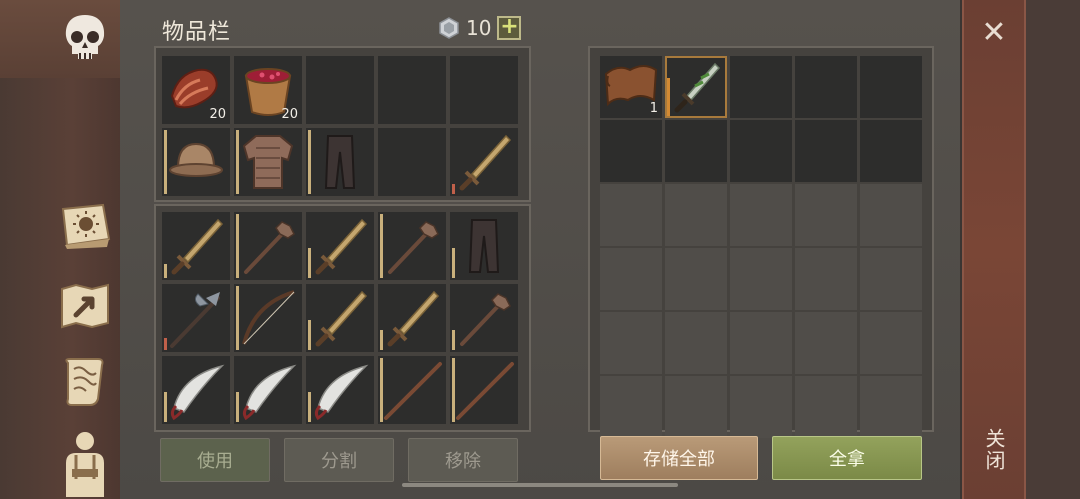 Image resolution: width=1080 pixels, height=499 pixels. What do you see at coordinates (847, 458) in the screenshot?
I see `take-all-button: 全拿` at bounding box center [847, 458].